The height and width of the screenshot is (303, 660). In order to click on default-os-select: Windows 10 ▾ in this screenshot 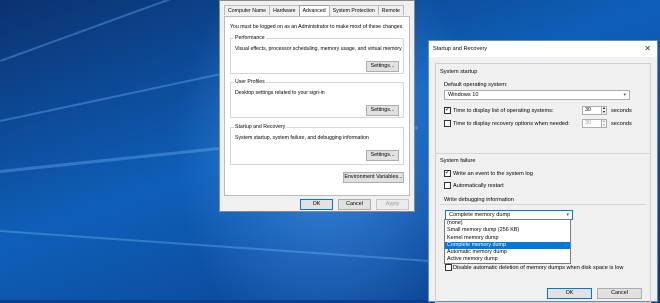, I will do `click(537, 95)`.